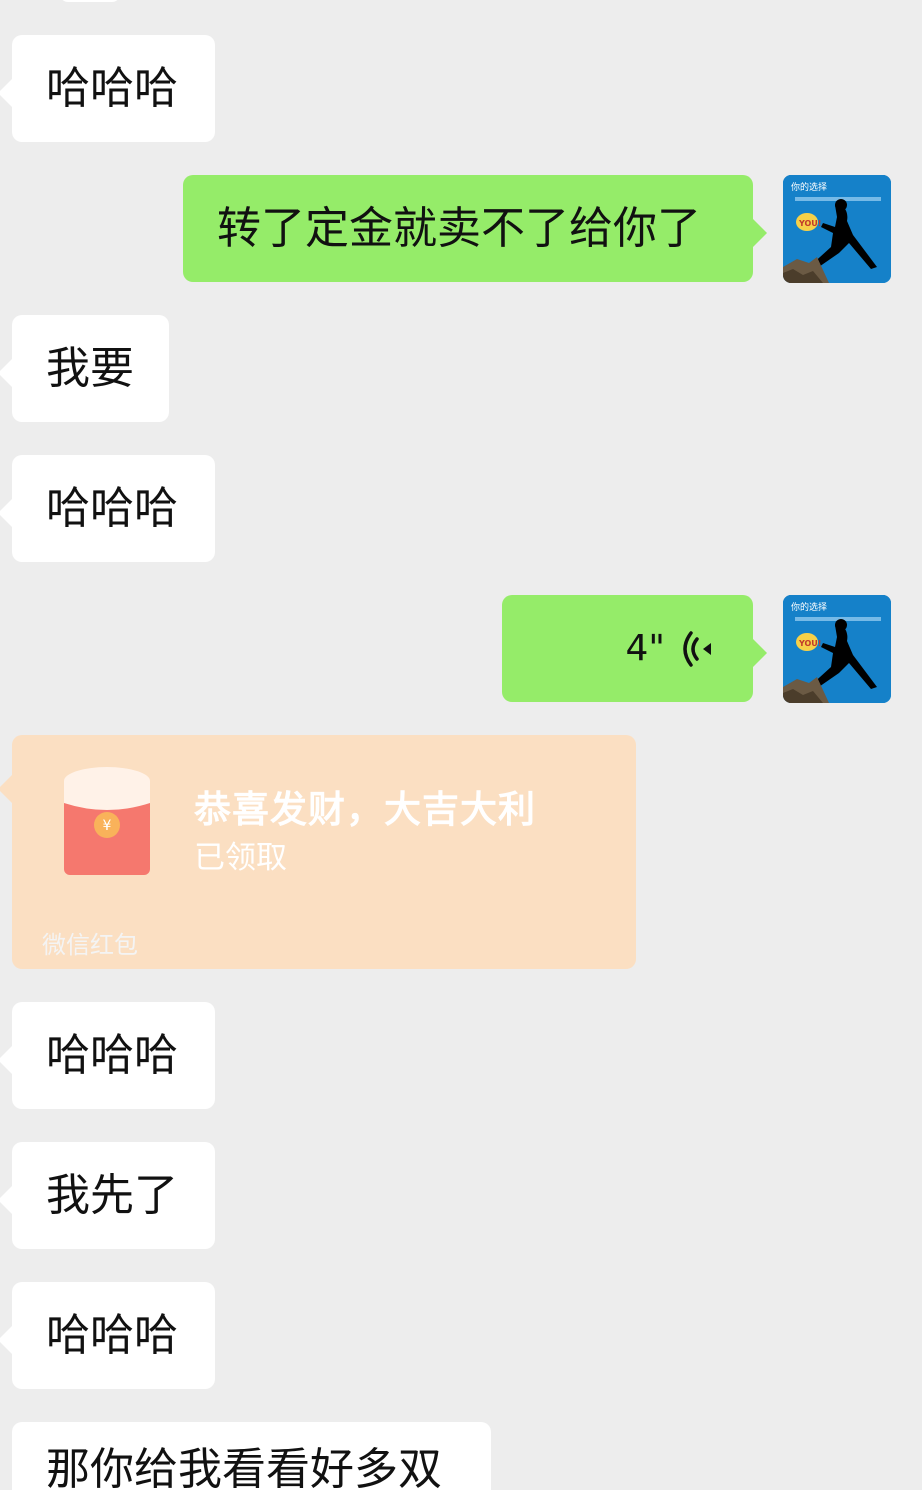  I want to click on message-text: 我要, so click(90, 368).